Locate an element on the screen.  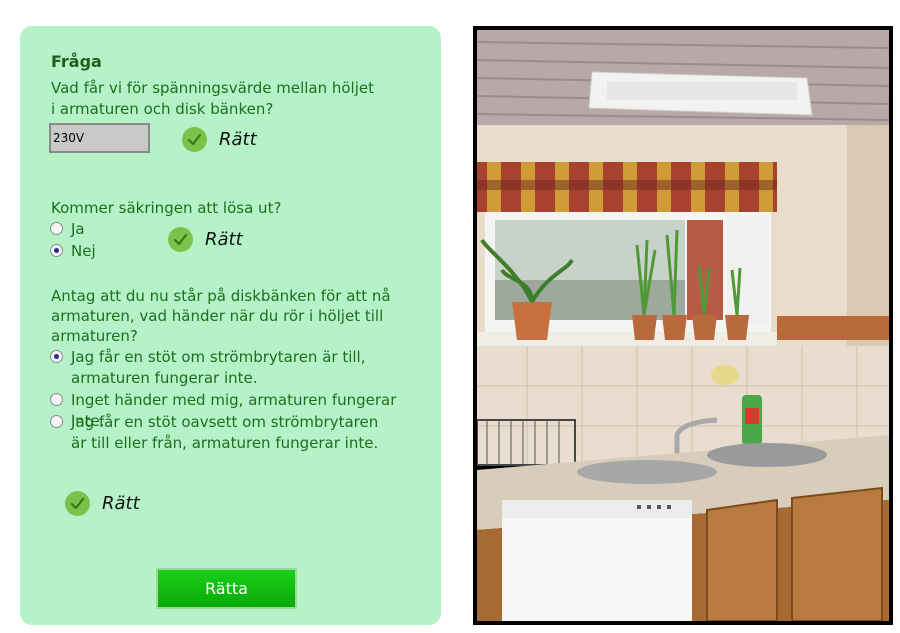
question-3-feedback: Rätt is located at coordinates (102, 503).